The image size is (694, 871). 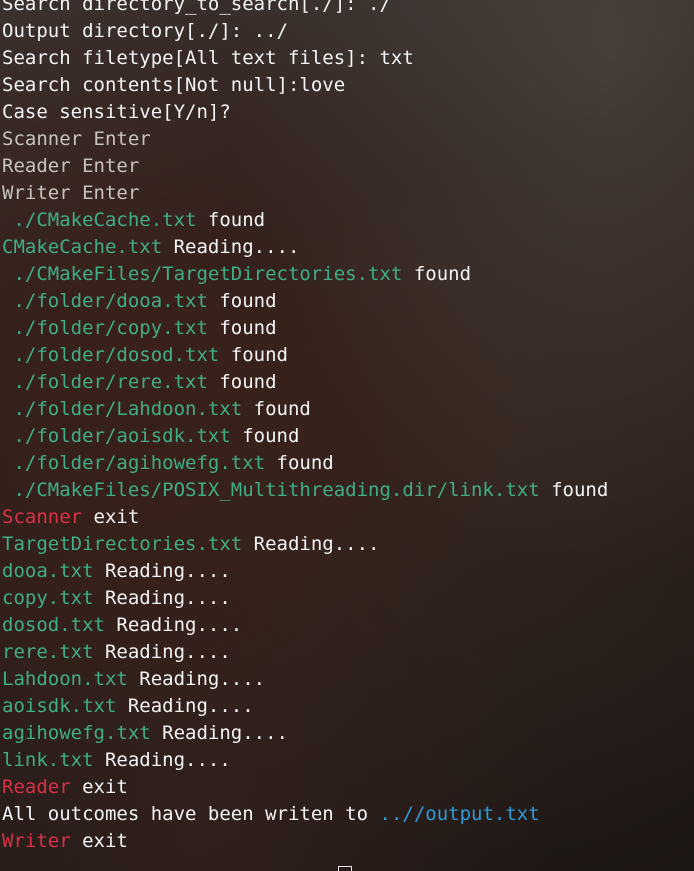 I want to click on file-path: dooa.txt, so click(x=48, y=571).